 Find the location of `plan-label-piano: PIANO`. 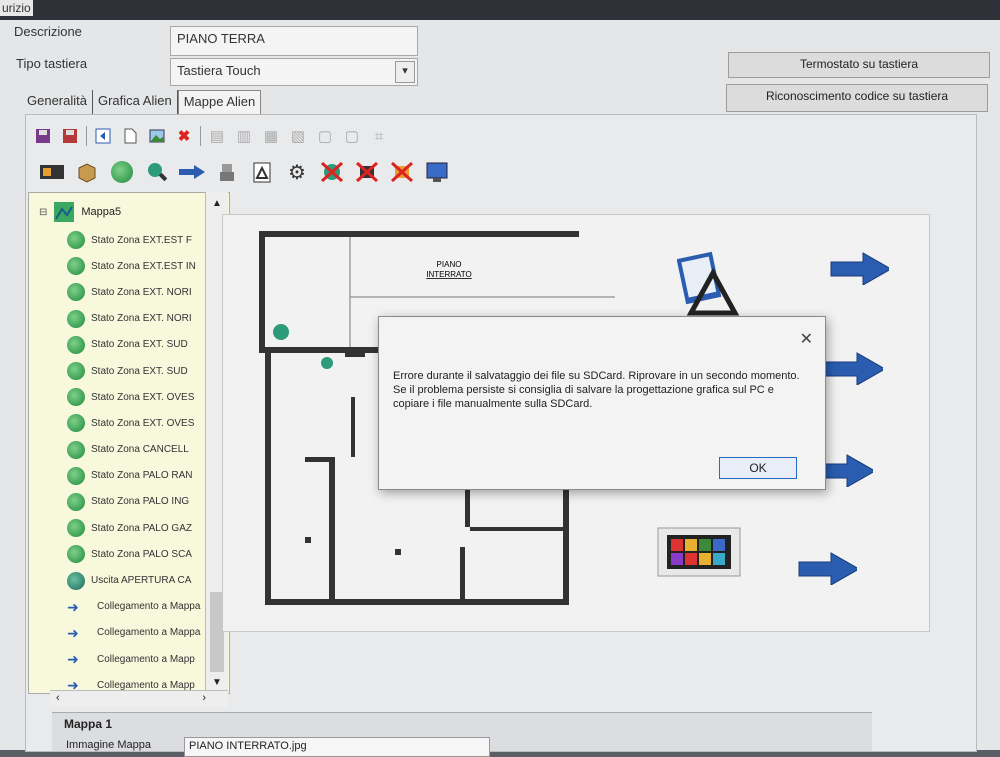

plan-label-piano: PIANO is located at coordinates (449, 264).